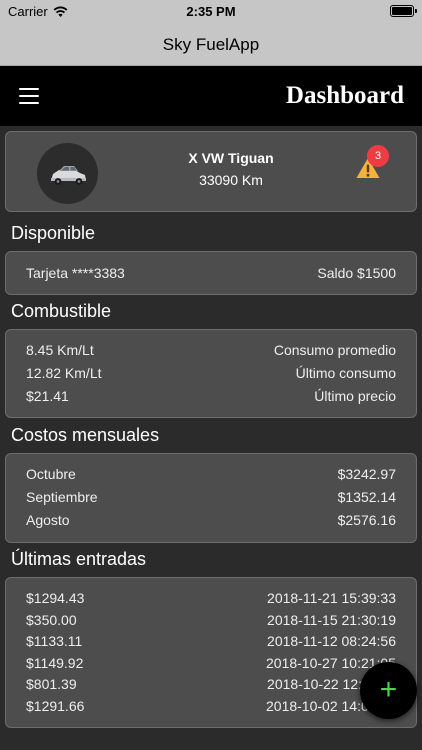  I want to click on entry-date: 2018-11-15 21:30:19, so click(331, 620).